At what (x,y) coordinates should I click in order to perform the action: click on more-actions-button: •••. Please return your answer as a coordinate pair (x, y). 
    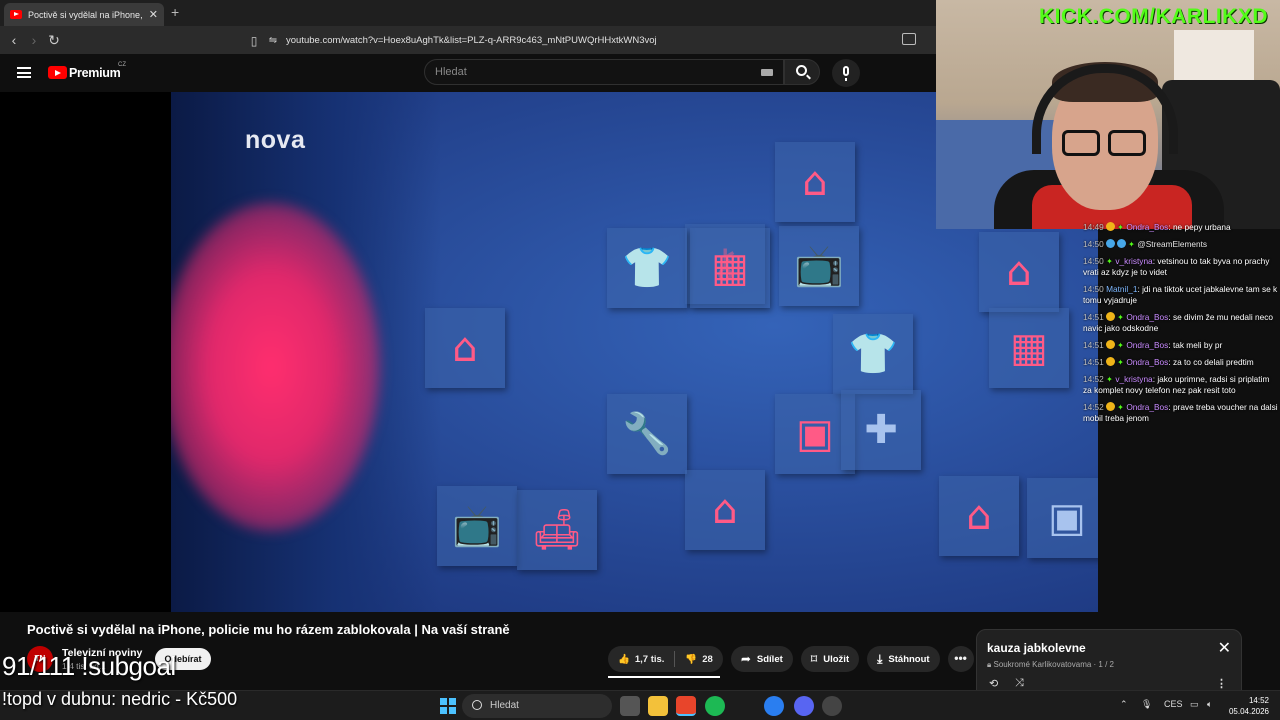
    Looking at the image, I should click on (960, 659).